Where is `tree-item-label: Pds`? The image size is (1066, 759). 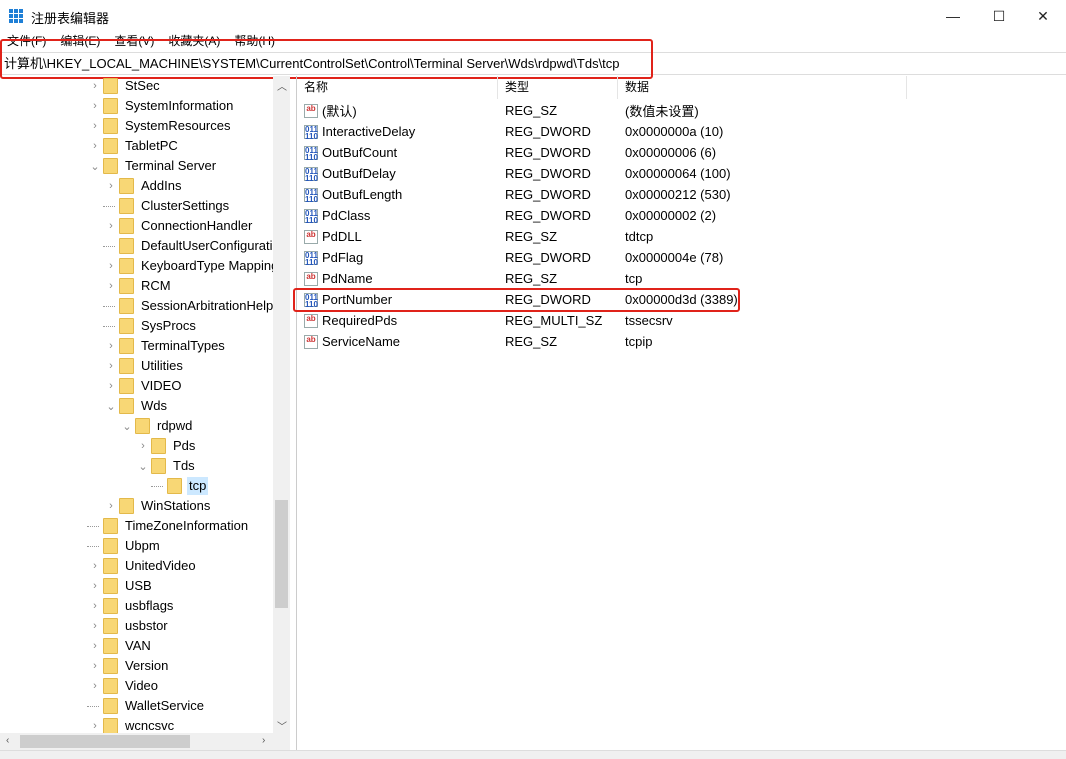
tree-item-label: Pds is located at coordinates (184, 445).